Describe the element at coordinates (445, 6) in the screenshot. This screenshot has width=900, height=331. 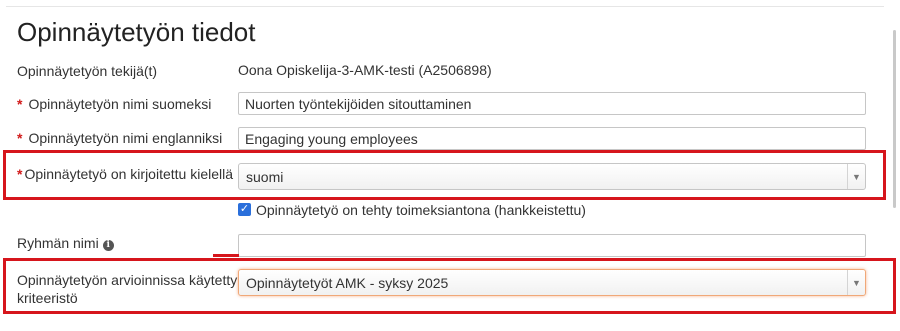
I see `top-divider` at that location.